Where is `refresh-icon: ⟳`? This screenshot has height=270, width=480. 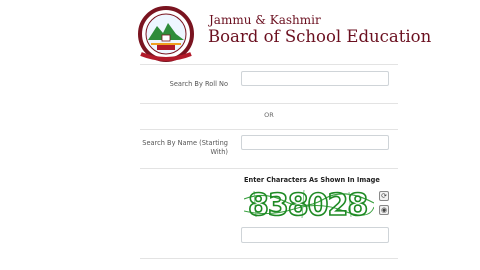 refresh-icon: ⟳ is located at coordinates (384, 196).